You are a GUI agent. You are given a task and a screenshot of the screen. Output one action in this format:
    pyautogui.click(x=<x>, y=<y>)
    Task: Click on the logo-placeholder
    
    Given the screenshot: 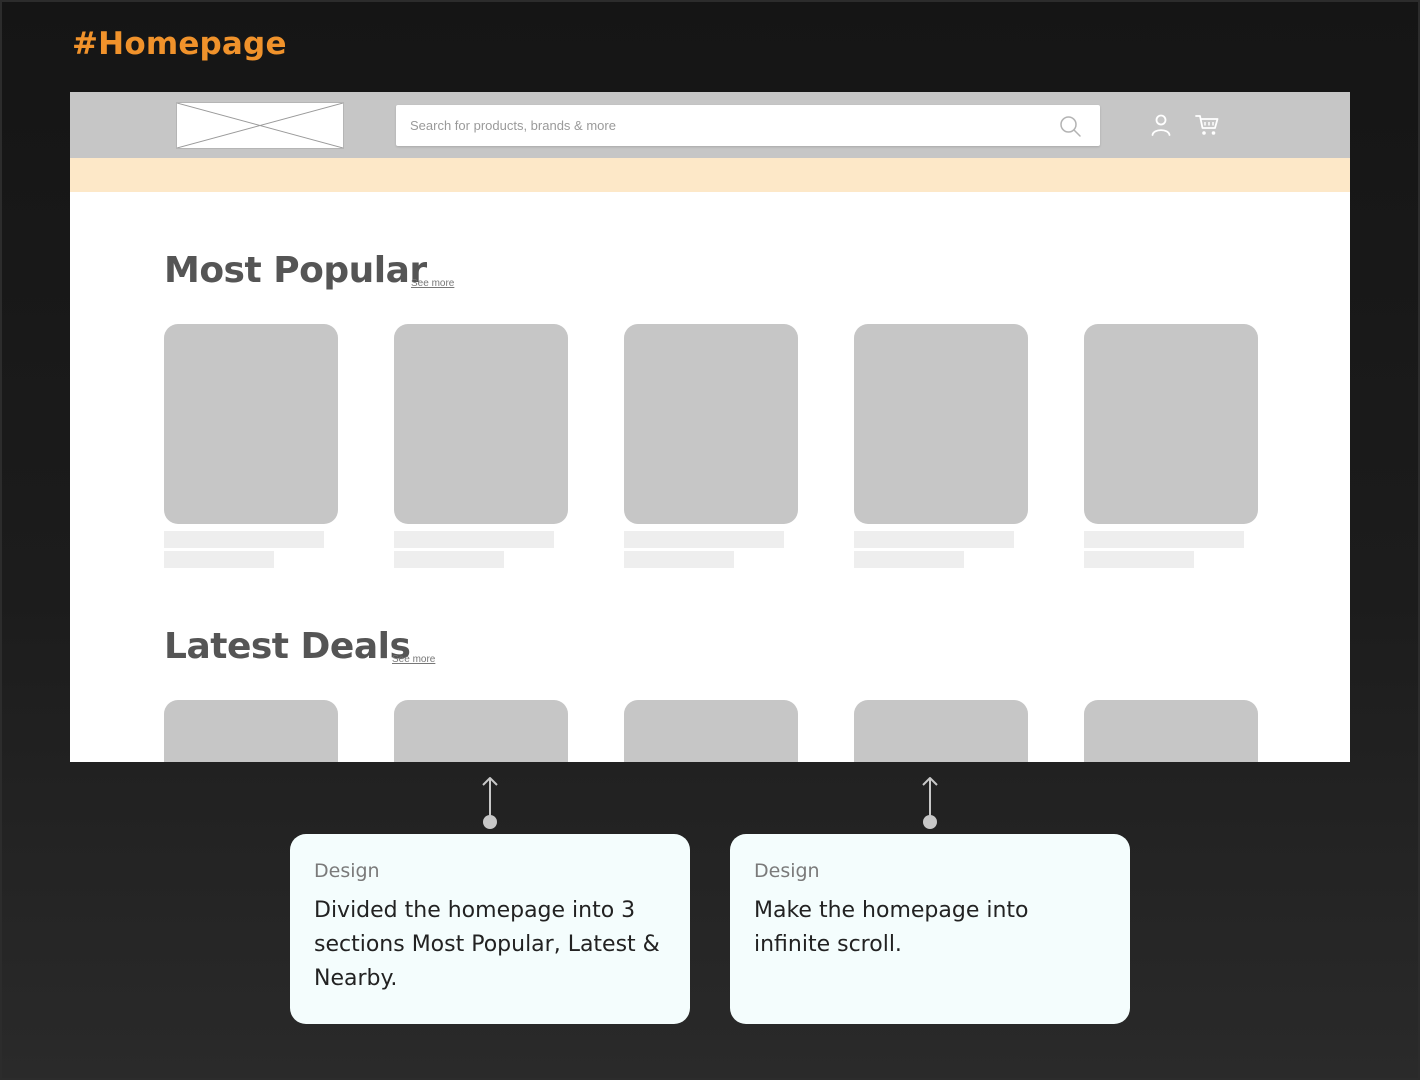 What is the action you would take?
    pyautogui.click(x=260, y=125)
    